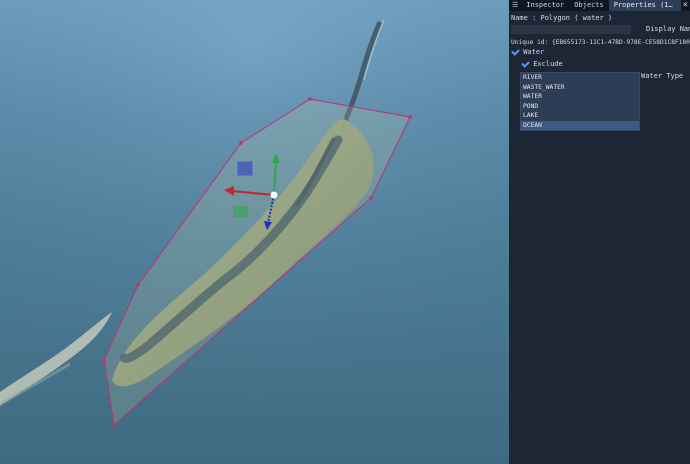 The image size is (690, 464). I want to click on hamburger-icon: ☰, so click(515, 5).